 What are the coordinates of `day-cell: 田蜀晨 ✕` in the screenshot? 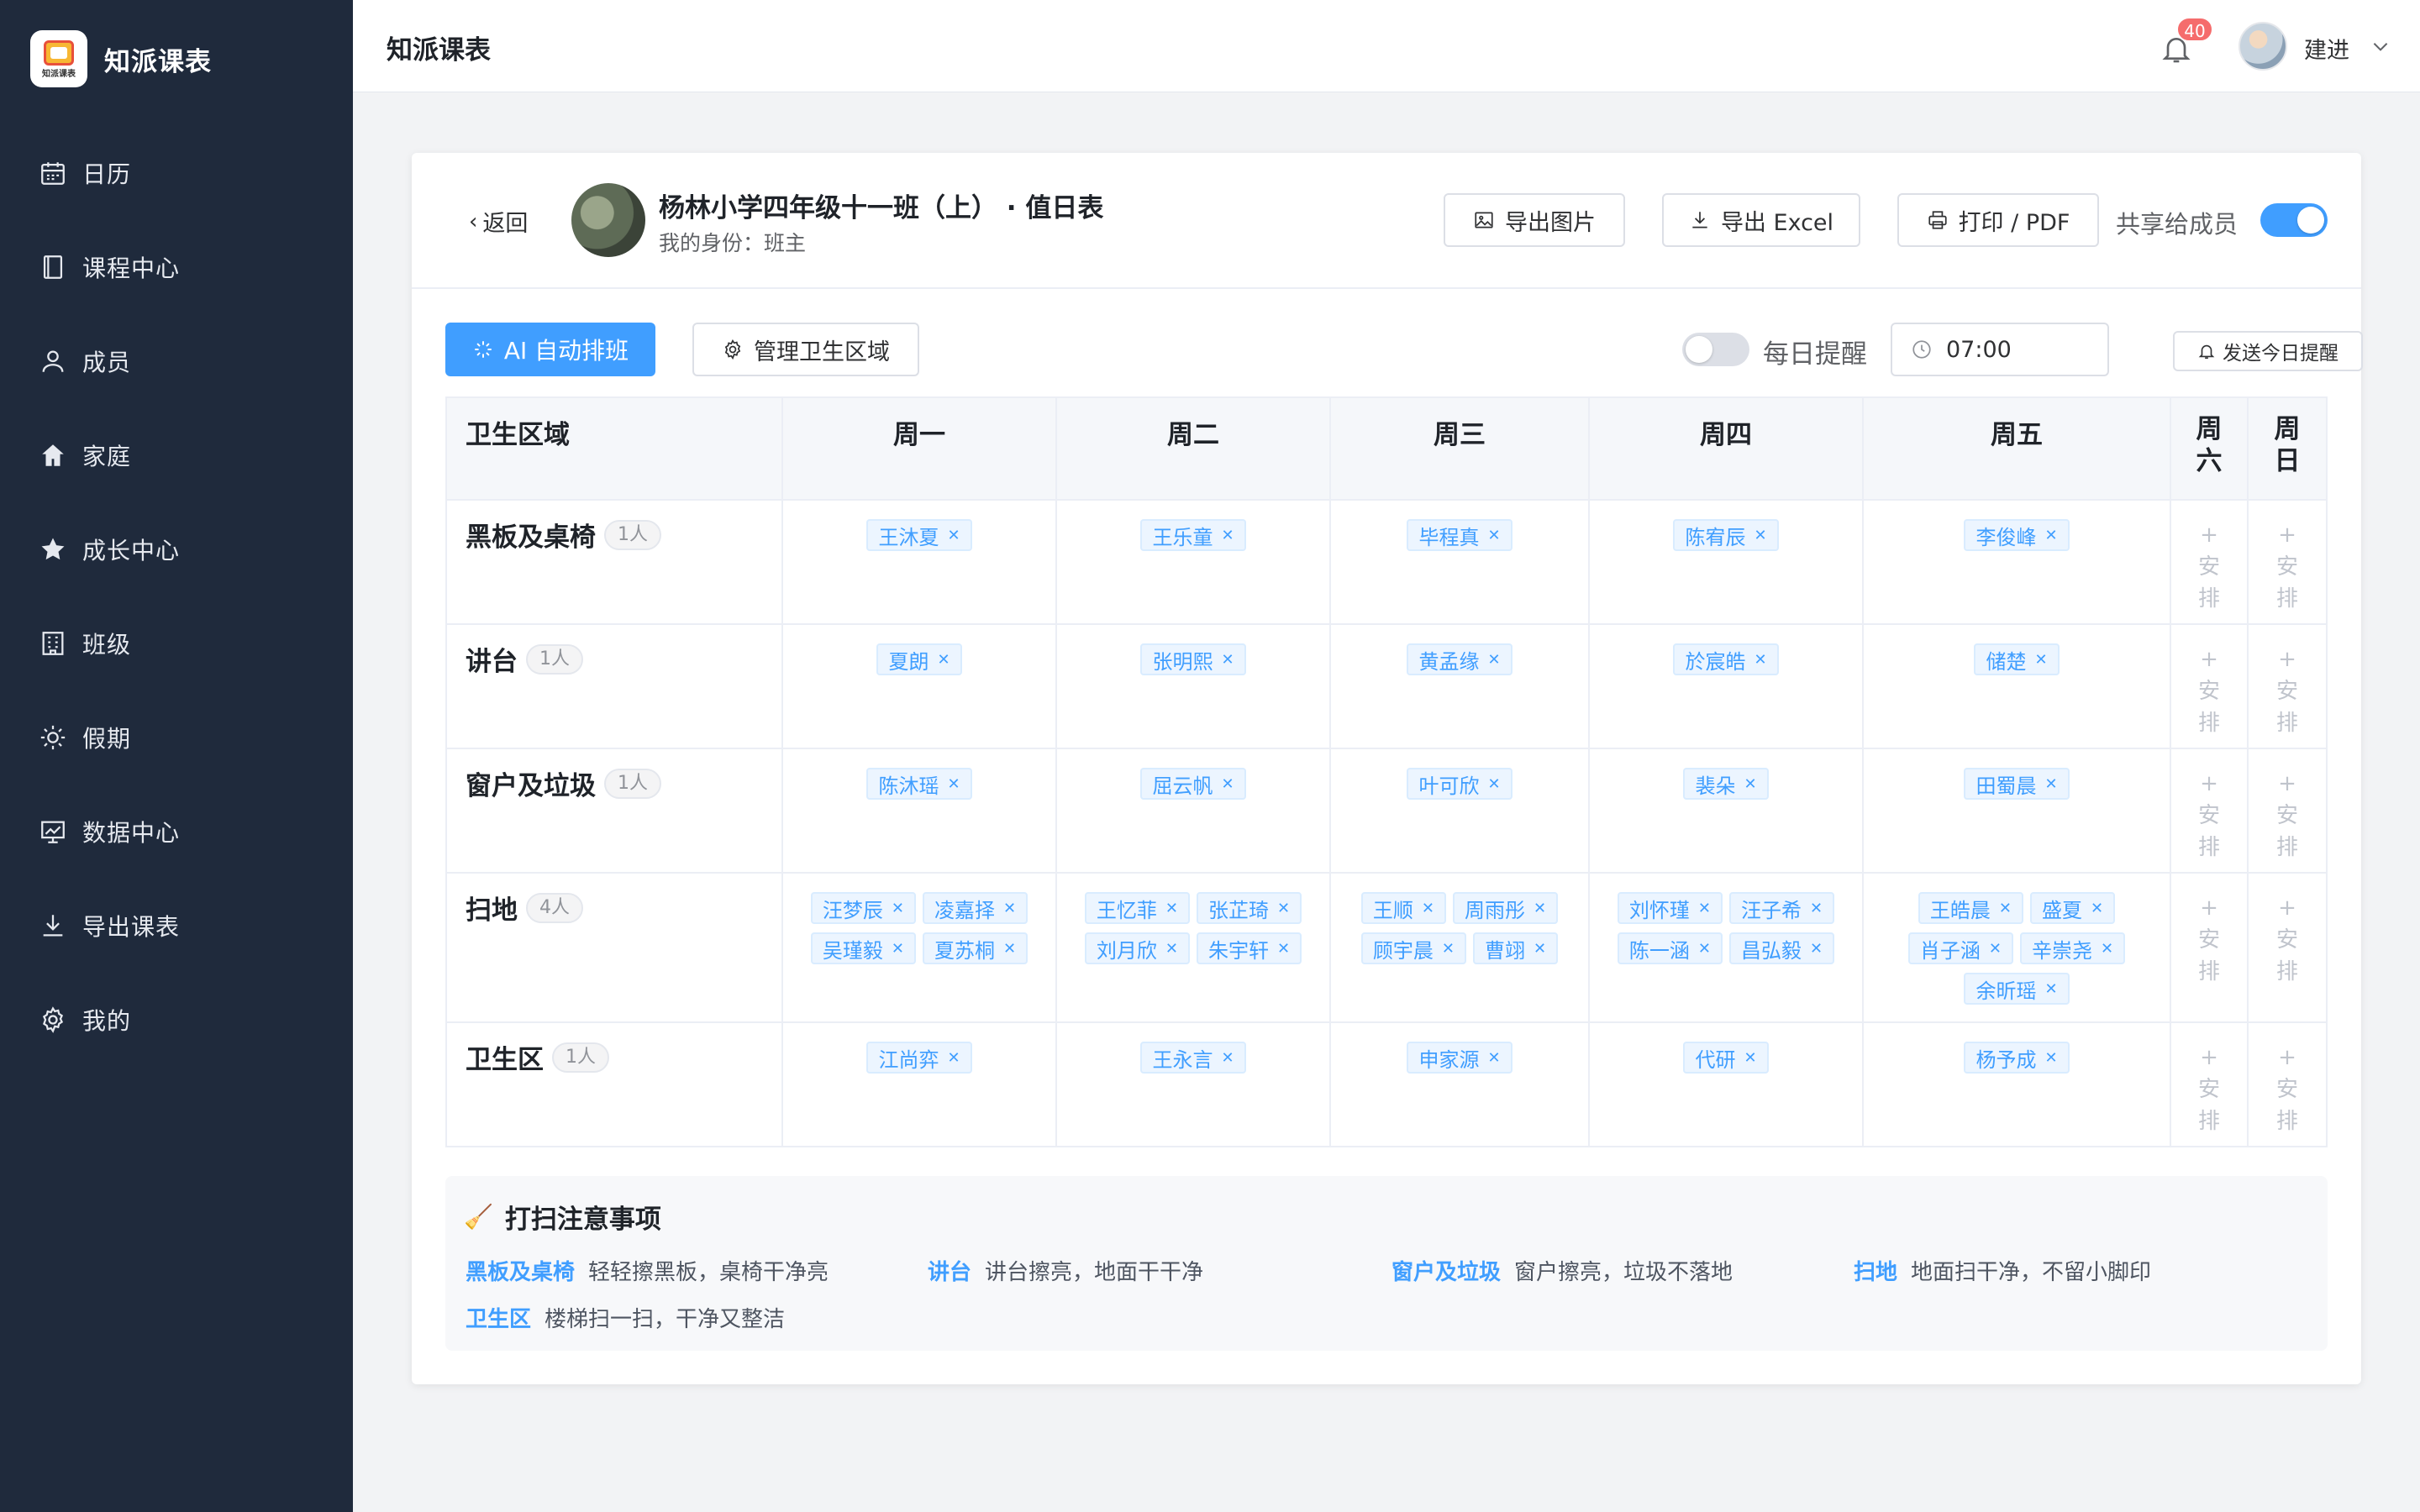 It's located at (2016, 811).